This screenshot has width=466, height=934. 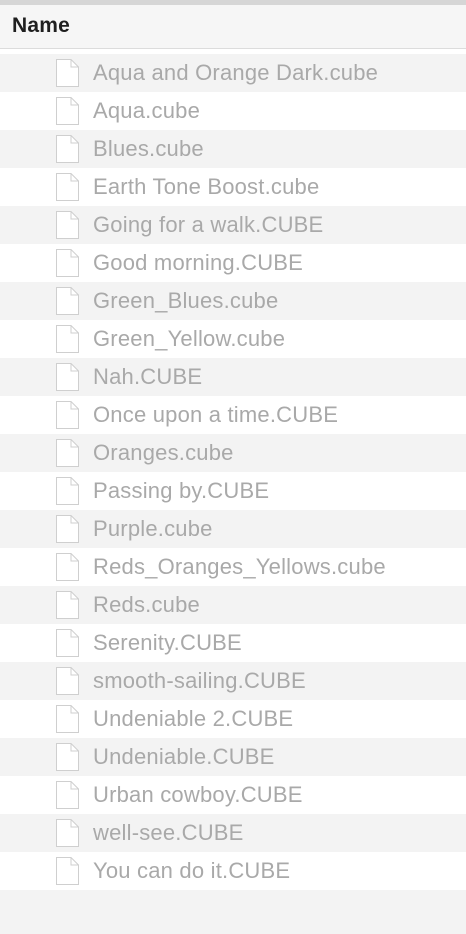 I want to click on file-name: Undeniable 2.CUBE, so click(x=193, y=718).